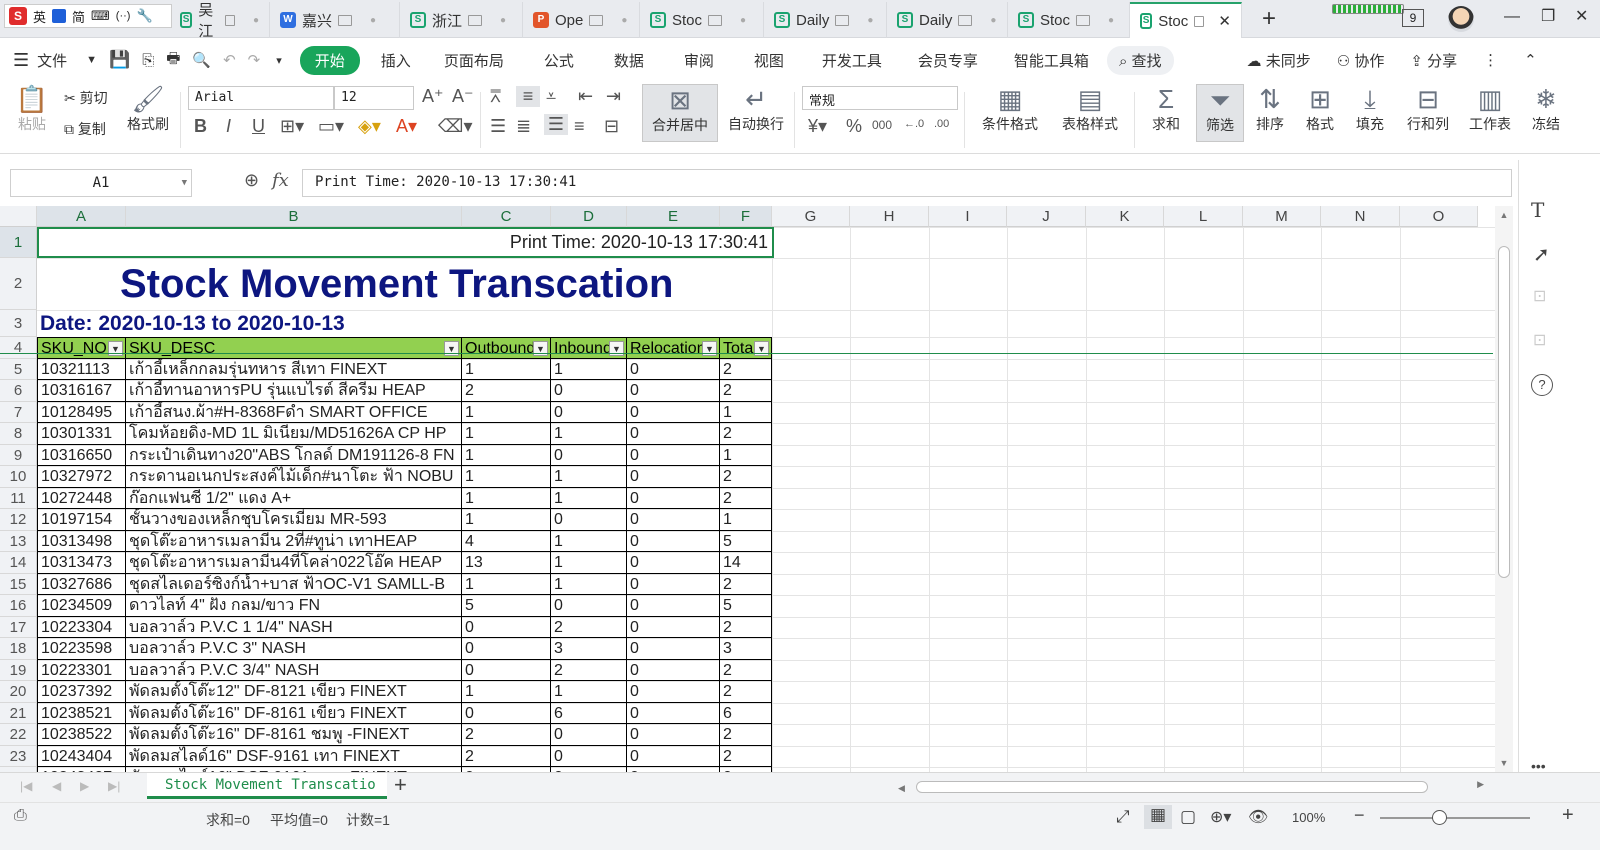 This screenshot has height=850, width=1600. Describe the element at coordinates (85, 129) in the screenshot. I see `copy-button: ⧉ 复制` at that location.